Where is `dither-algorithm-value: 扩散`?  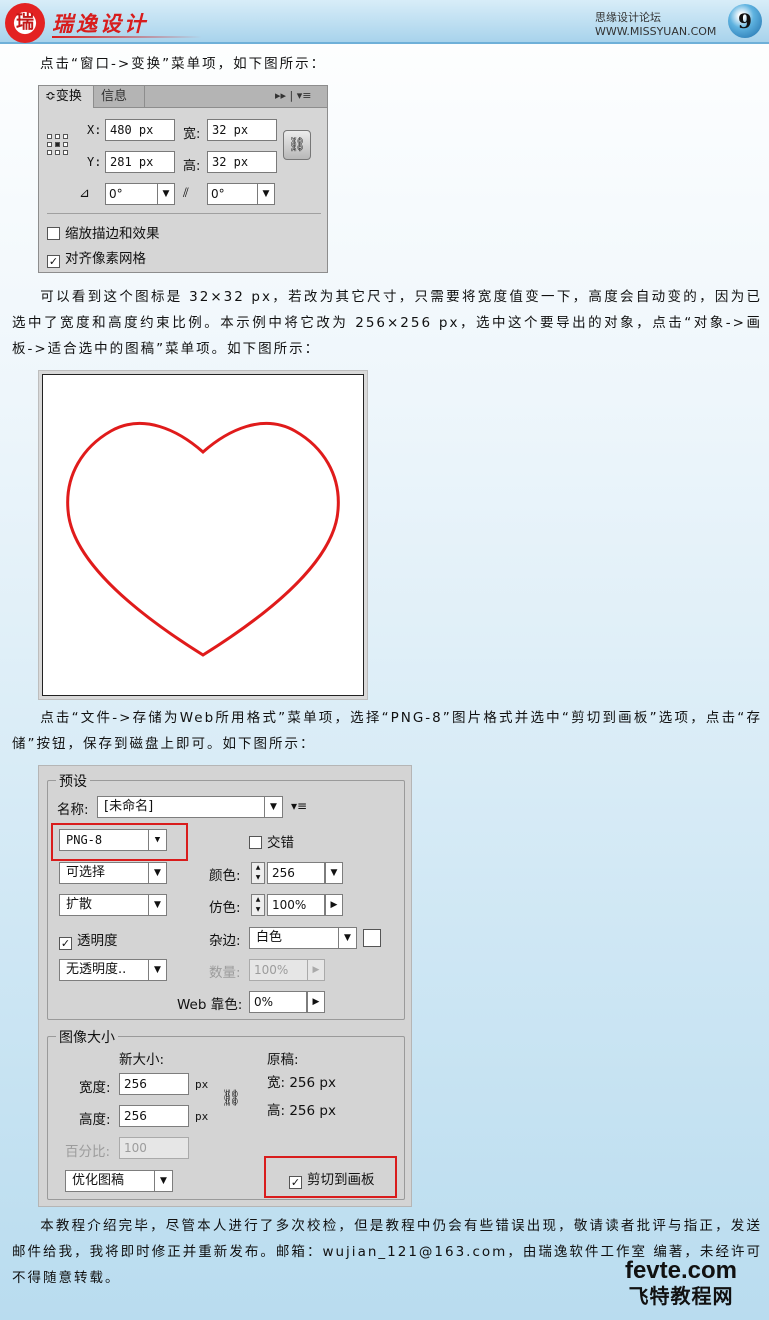
dither-algorithm-value: 扩散 is located at coordinates (79, 904).